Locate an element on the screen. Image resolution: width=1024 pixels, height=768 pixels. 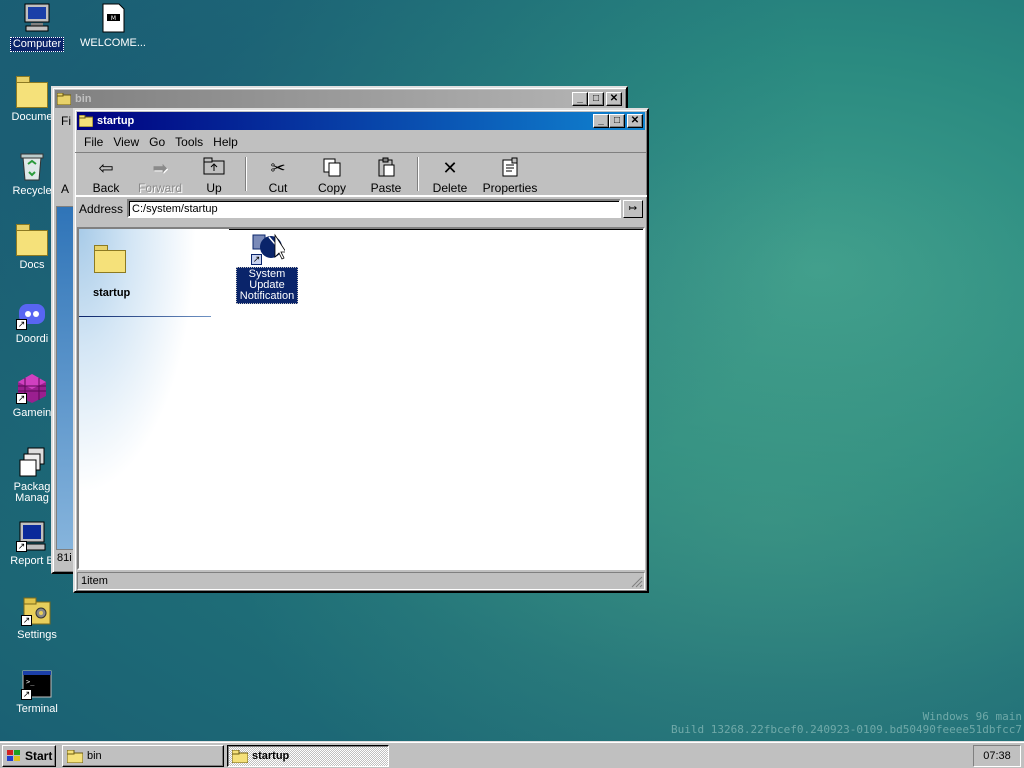
properties-button: Properties is located at coordinates (510, 175).